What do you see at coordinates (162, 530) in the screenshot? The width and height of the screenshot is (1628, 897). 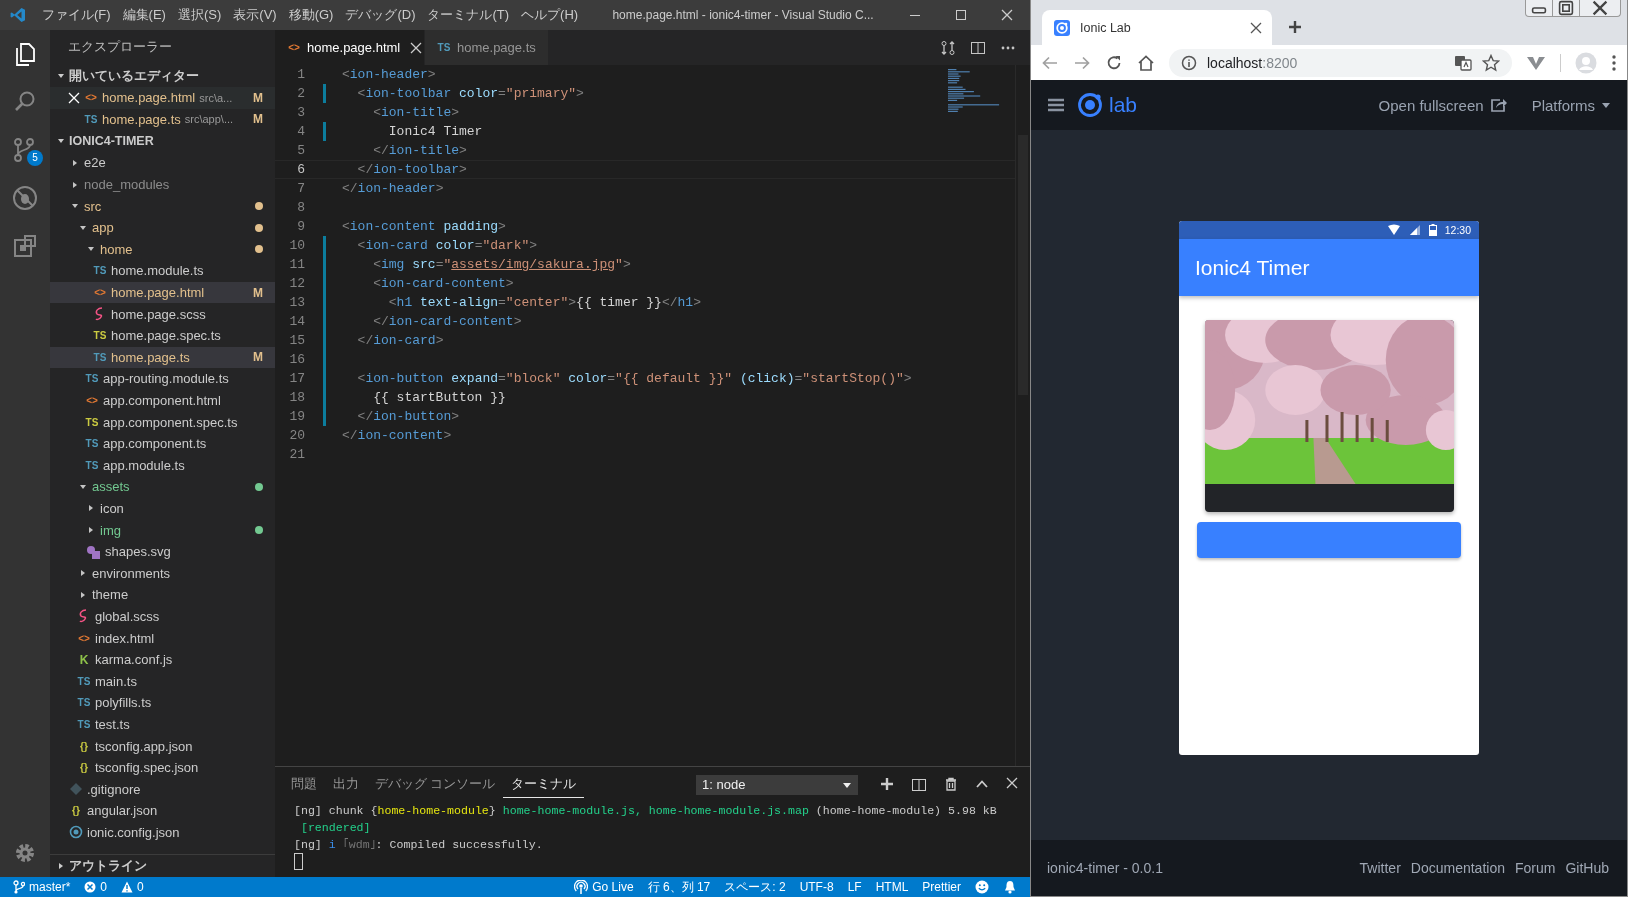 I see `folder-item: img` at bounding box center [162, 530].